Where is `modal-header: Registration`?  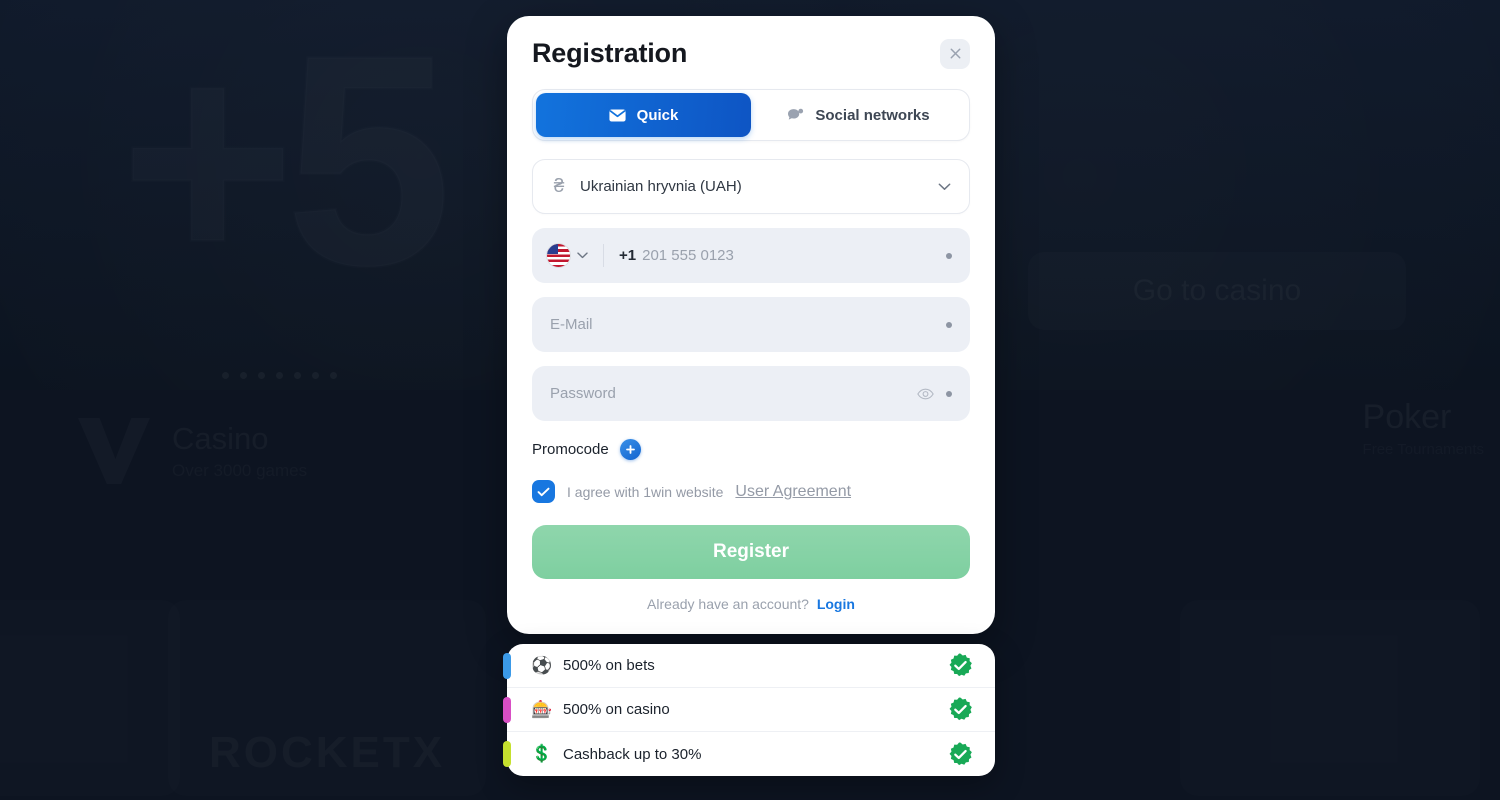
modal-header: Registration is located at coordinates (751, 42).